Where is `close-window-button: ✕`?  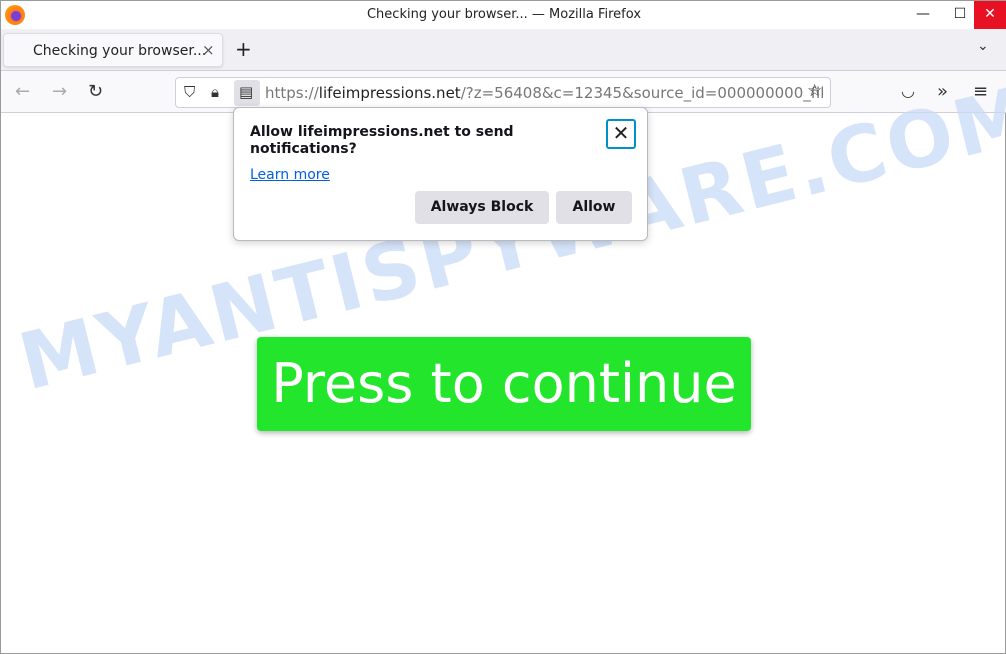 close-window-button: ✕ is located at coordinates (990, 15).